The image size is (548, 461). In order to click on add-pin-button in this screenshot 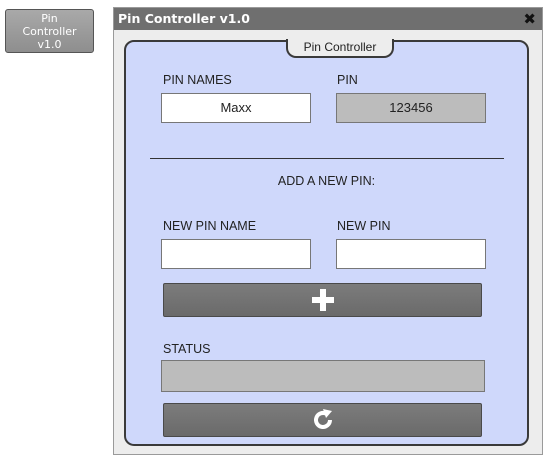, I will do `click(322, 300)`.